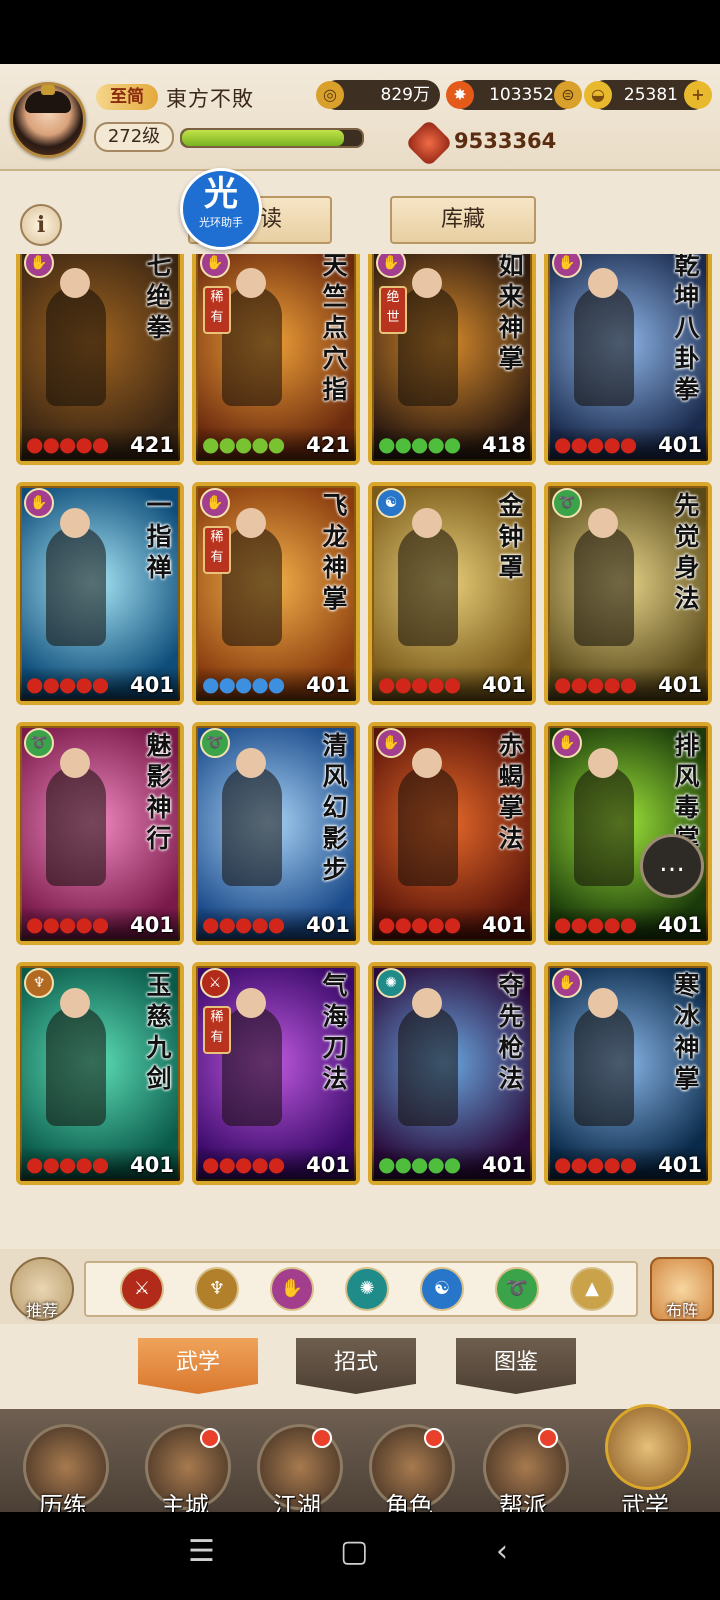 Image resolution: width=720 pixels, height=1600 pixels. What do you see at coordinates (628, 359) in the screenshot?
I see `skill-card: ✋ 乾坤八卦拳 ●●●●● 401` at bounding box center [628, 359].